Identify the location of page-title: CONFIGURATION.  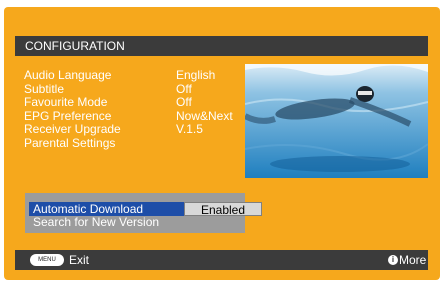
(221, 46).